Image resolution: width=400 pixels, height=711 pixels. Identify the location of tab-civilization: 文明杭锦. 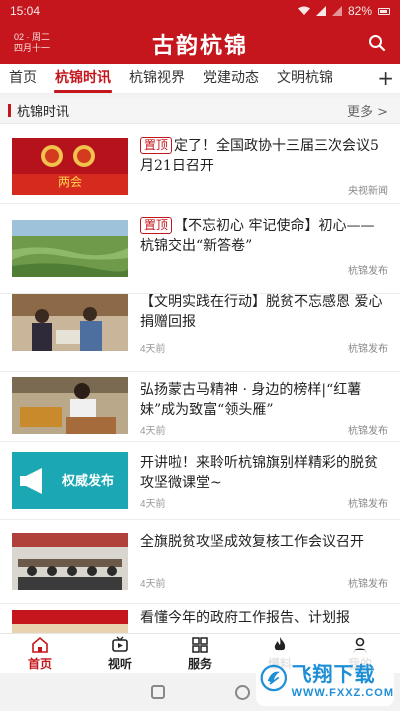
(305, 79).